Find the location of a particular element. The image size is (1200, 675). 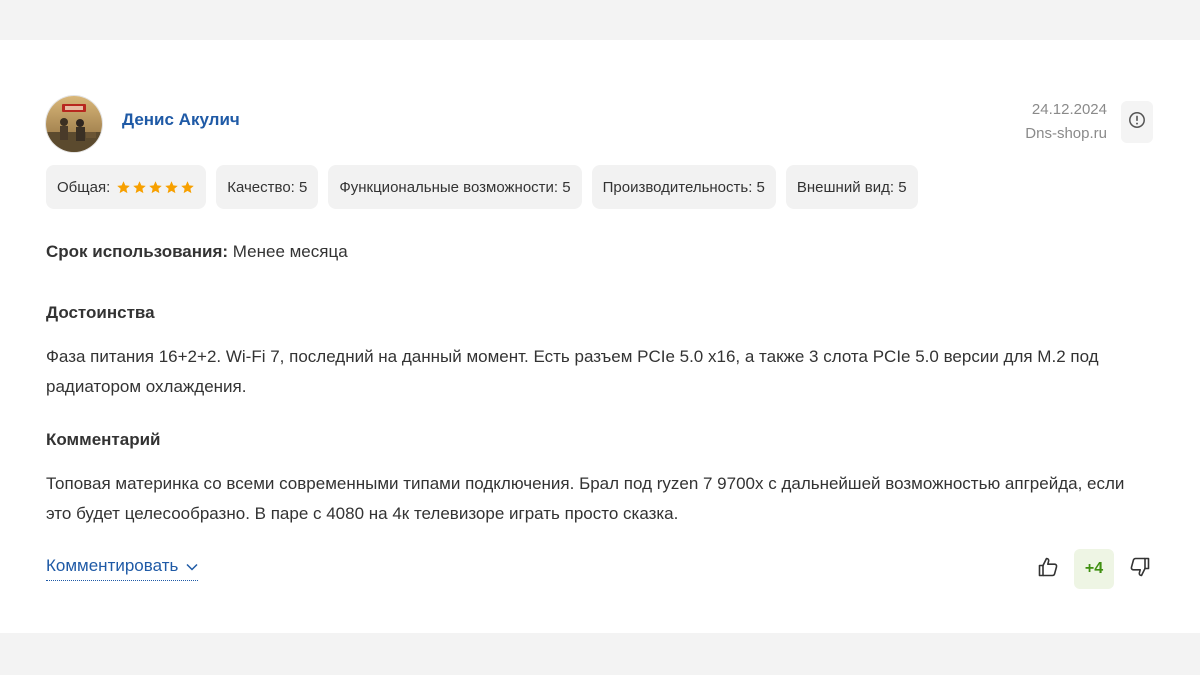

comment-button: Комментировать is located at coordinates (122, 567).